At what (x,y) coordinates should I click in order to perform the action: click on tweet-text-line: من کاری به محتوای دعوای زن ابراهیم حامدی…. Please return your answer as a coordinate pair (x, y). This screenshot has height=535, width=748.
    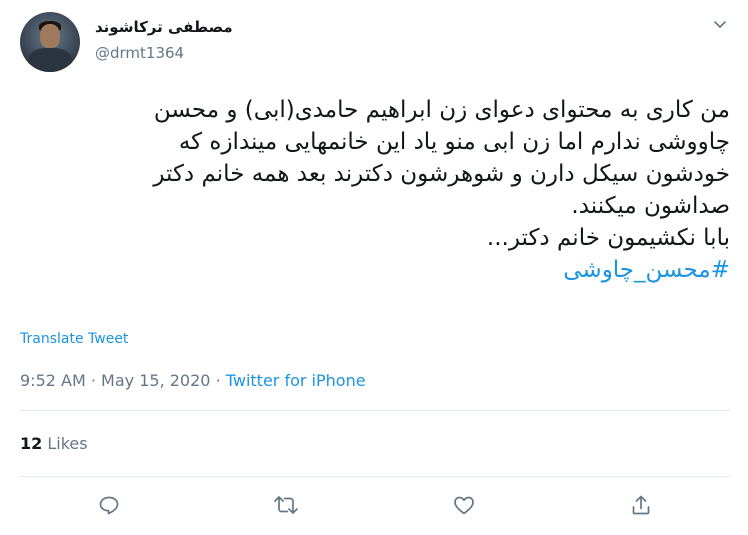
    Looking at the image, I should click on (441, 110).